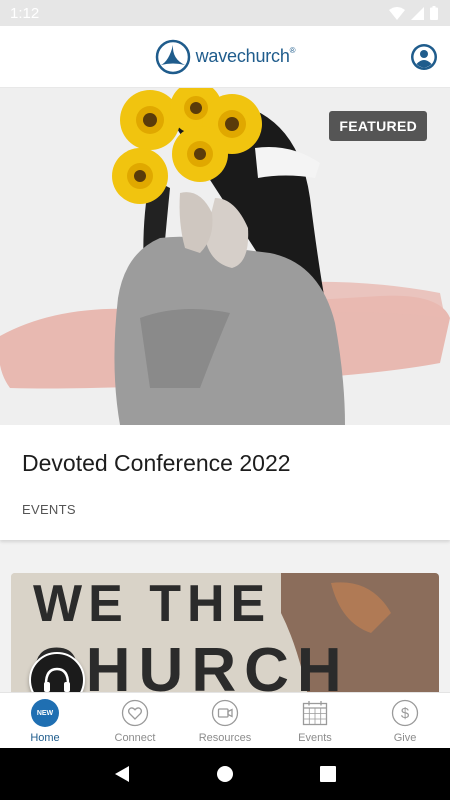 The height and width of the screenshot is (800, 450). What do you see at coordinates (57, 679) in the screenshot?
I see `headphones-icon` at bounding box center [57, 679].